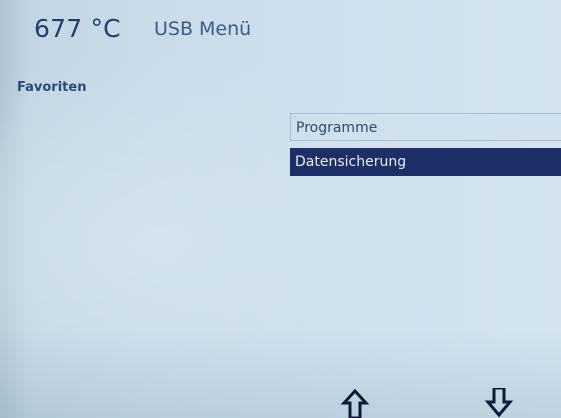 The image size is (561, 418). Describe the element at coordinates (351, 162) in the screenshot. I see `menu-item-label: Datensicherung` at that location.